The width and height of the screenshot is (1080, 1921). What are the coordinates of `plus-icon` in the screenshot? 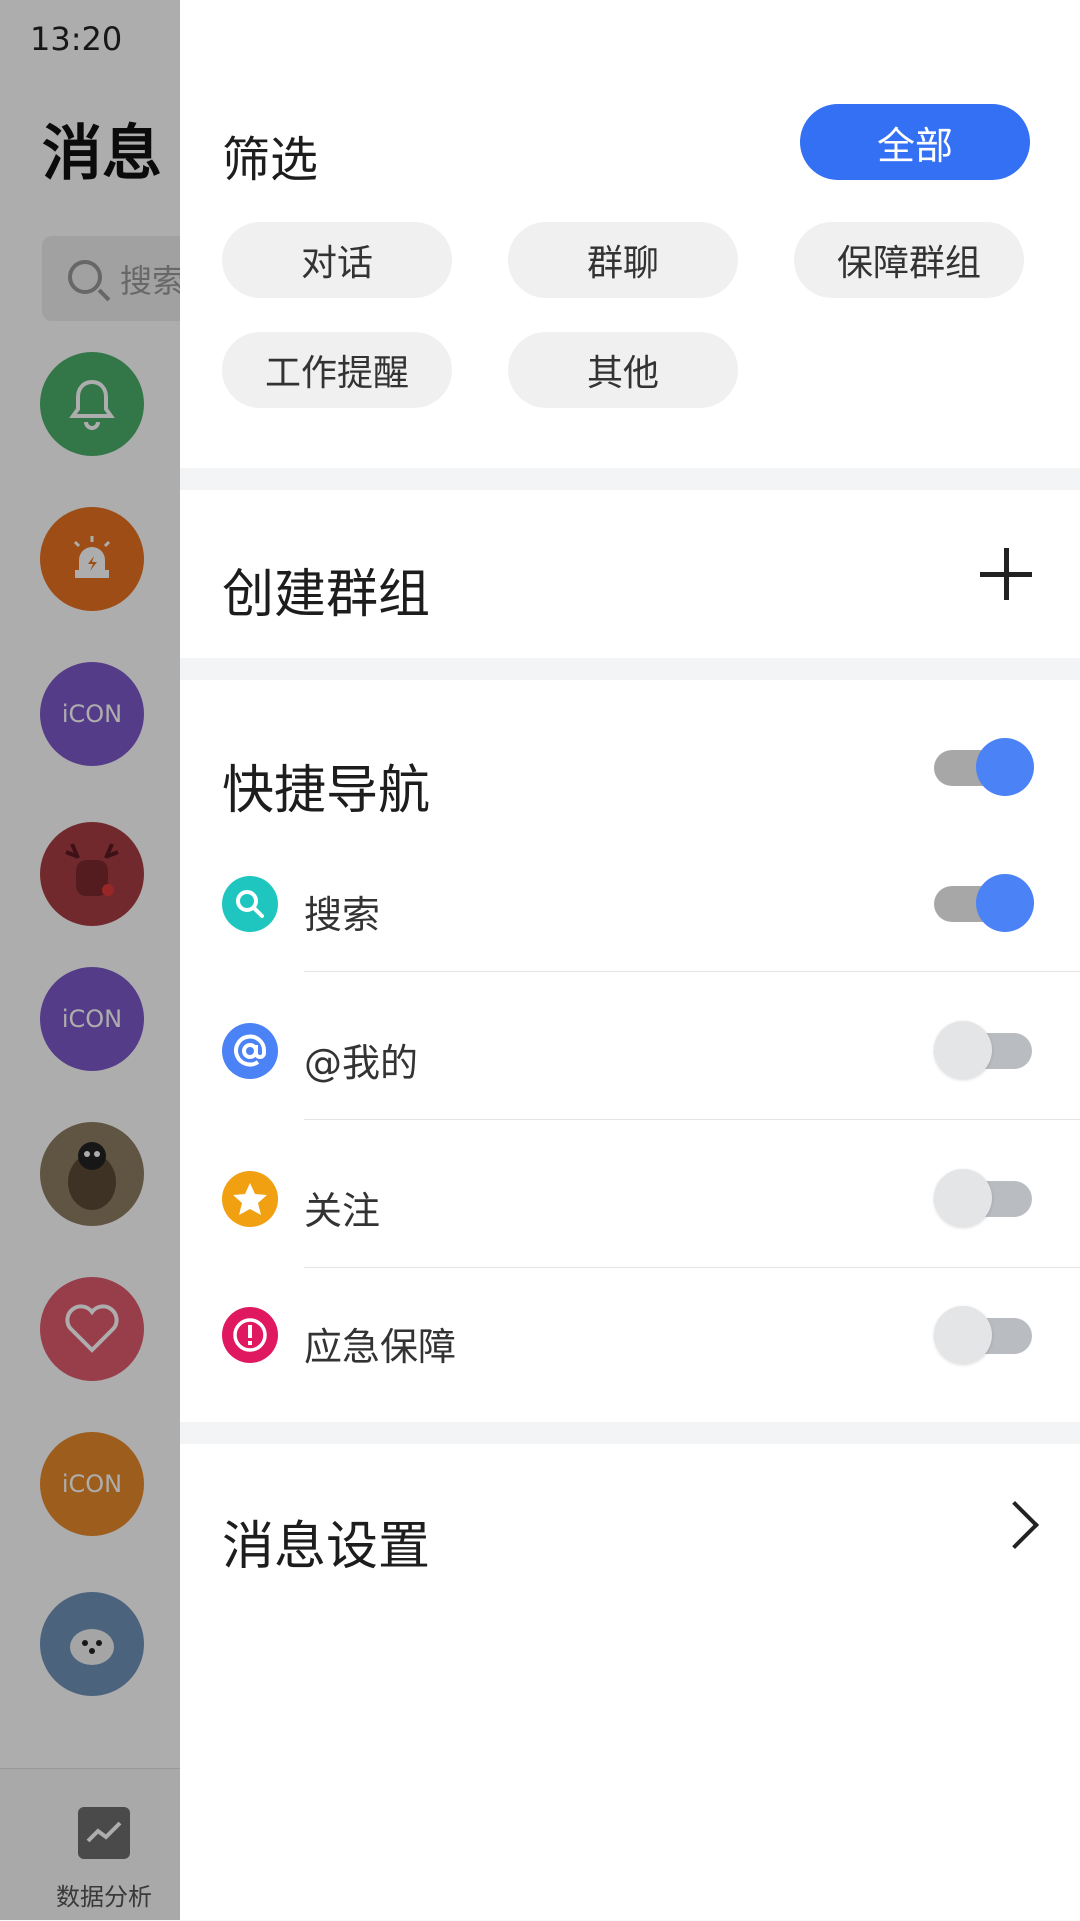 It's located at (1006, 574).